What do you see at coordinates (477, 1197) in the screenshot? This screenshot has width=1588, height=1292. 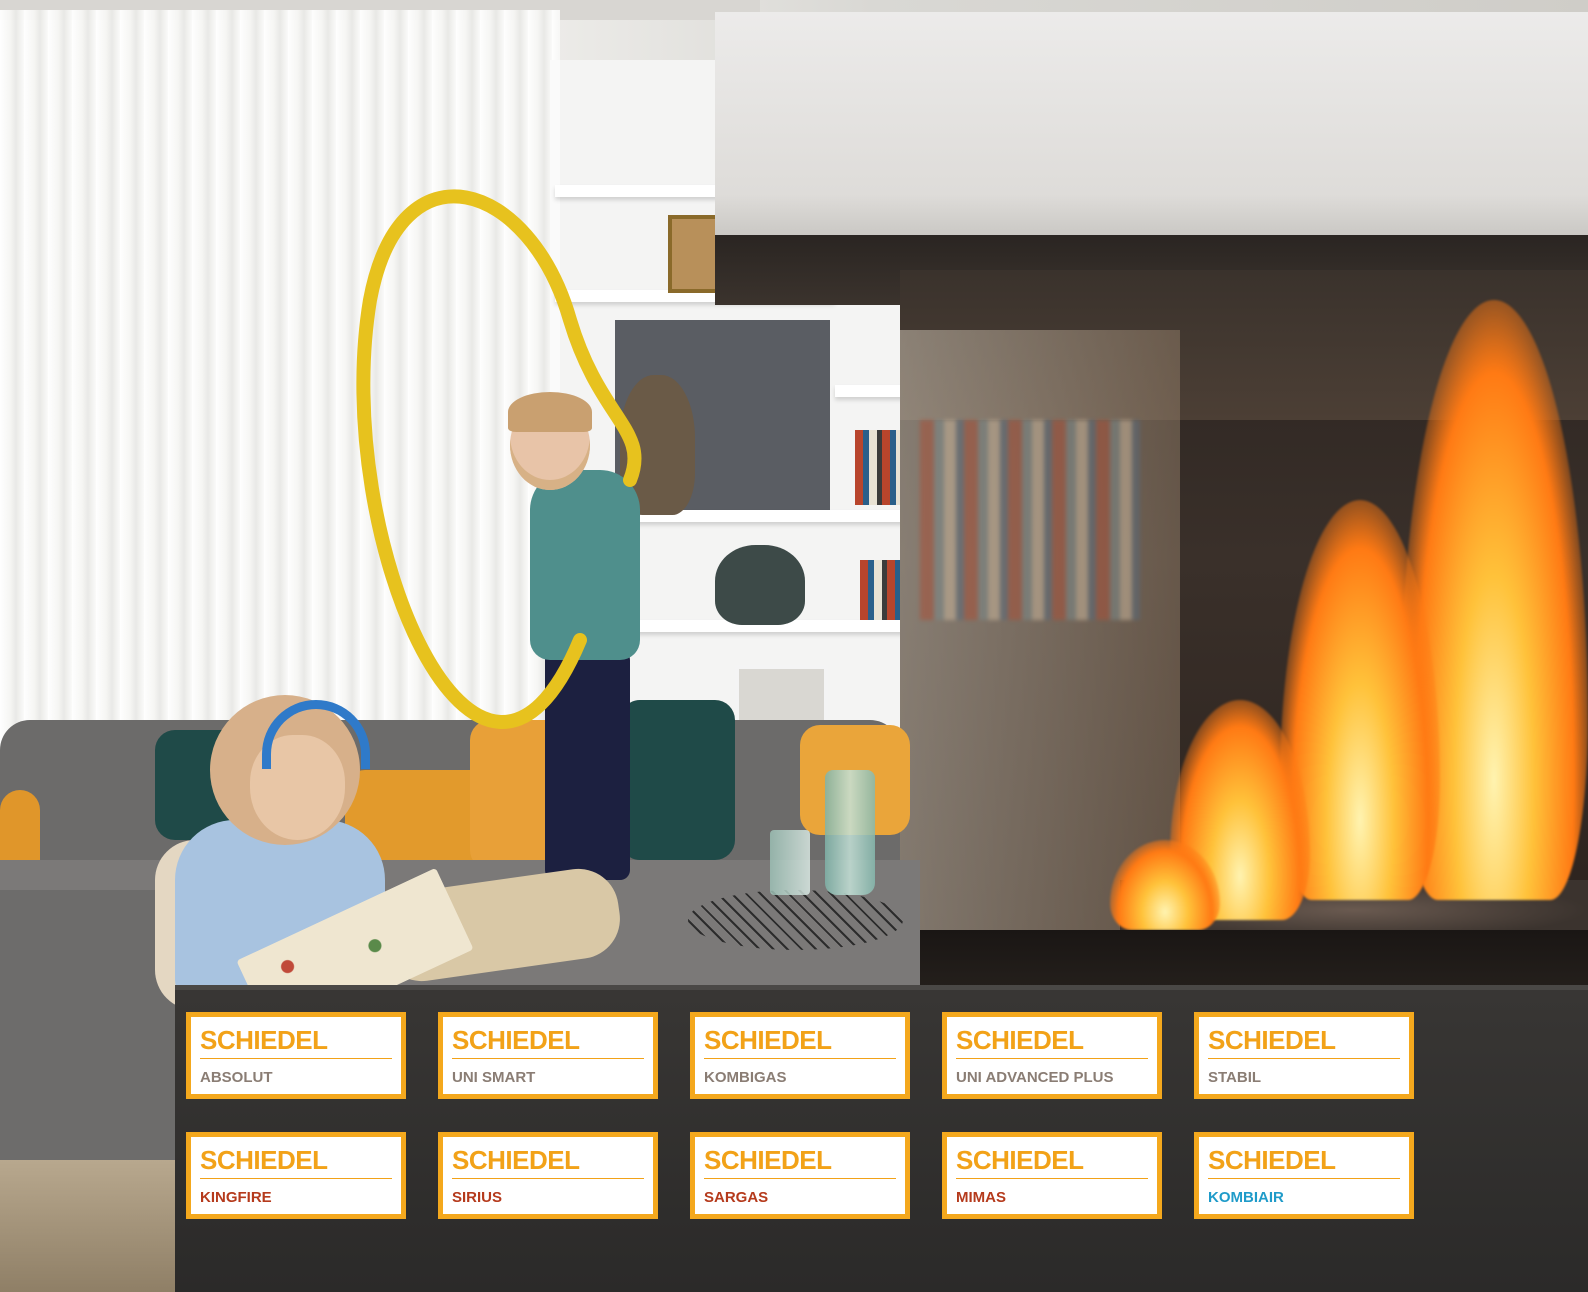 I see `product-name: SIRIUS` at bounding box center [477, 1197].